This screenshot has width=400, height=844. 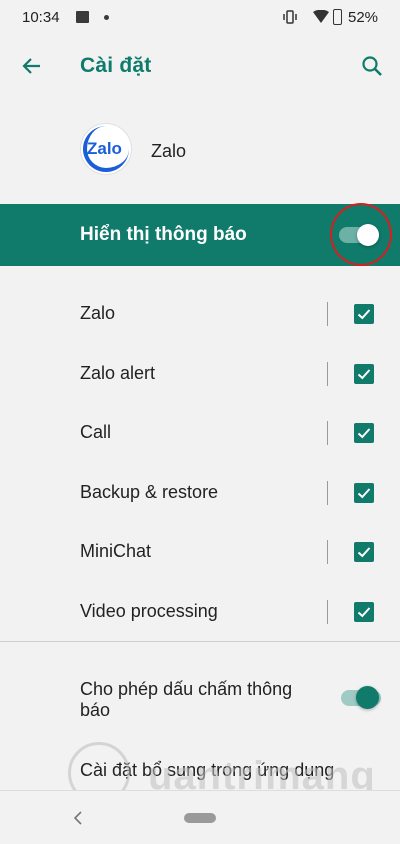 What do you see at coordinates (106, 17) in the screenshot?
I see `dot-icon` at bounding box center [106, 17].